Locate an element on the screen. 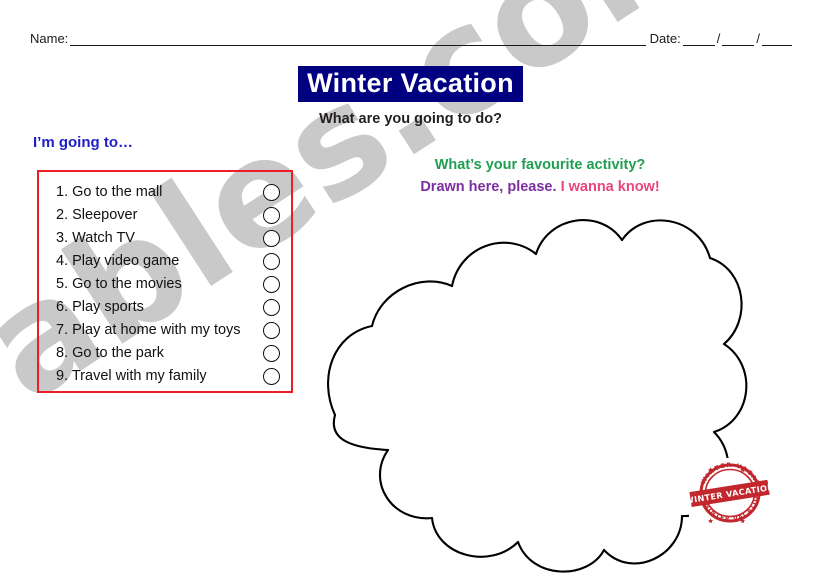 This screenshot has height=580, width=821. name-input-line is located at coordinates (358, 39).